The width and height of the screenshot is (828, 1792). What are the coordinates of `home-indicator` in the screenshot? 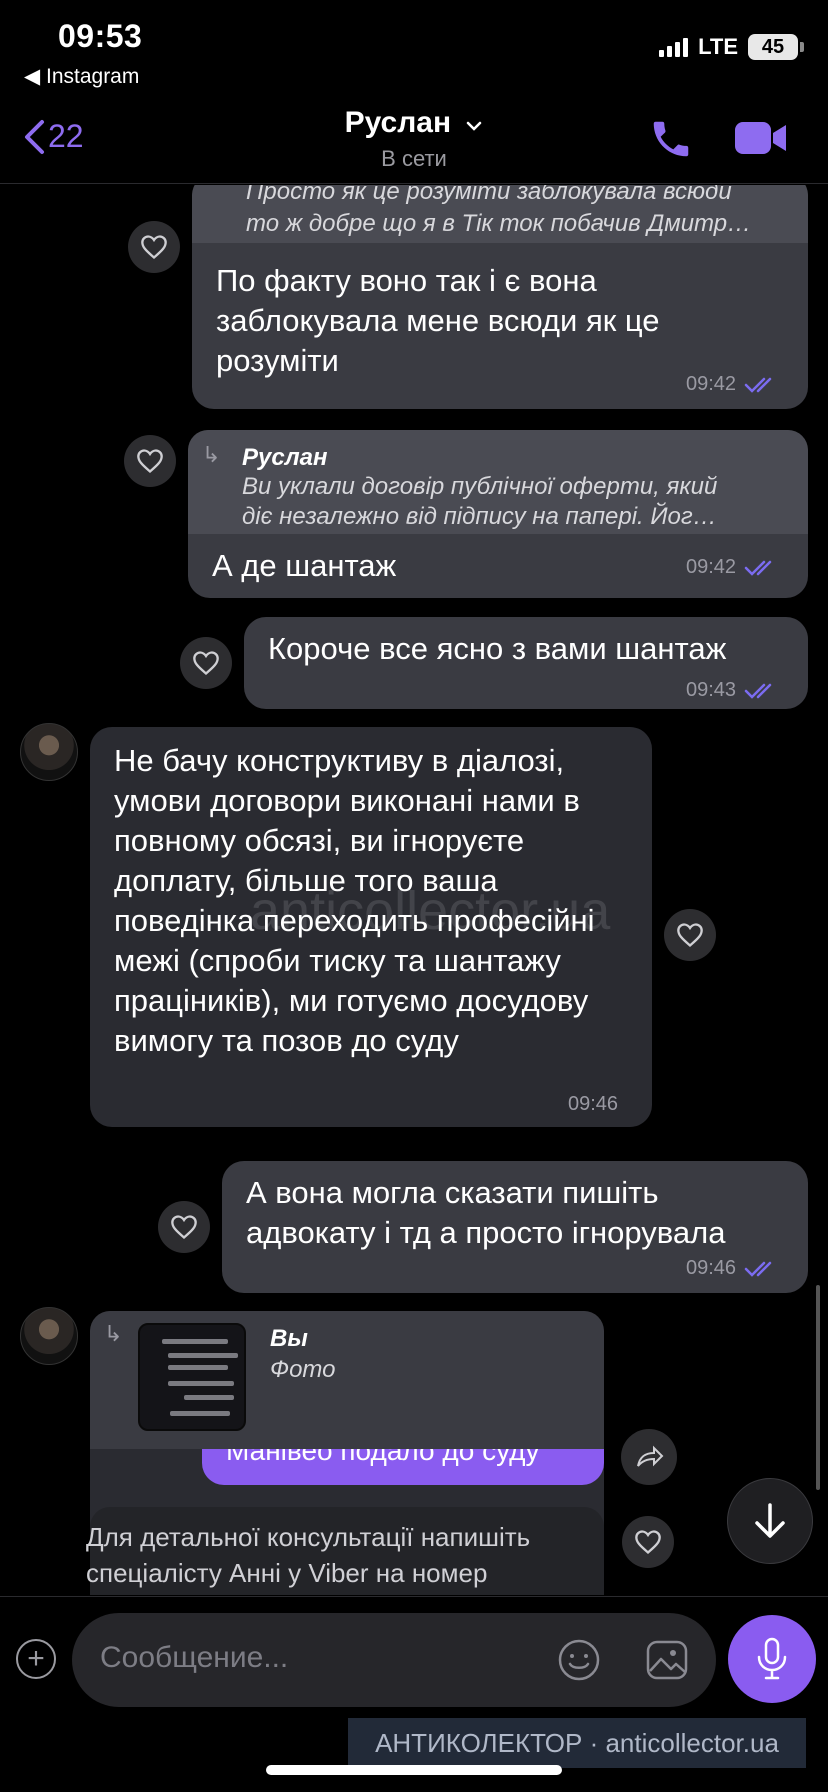 It's located at (414, 1770).